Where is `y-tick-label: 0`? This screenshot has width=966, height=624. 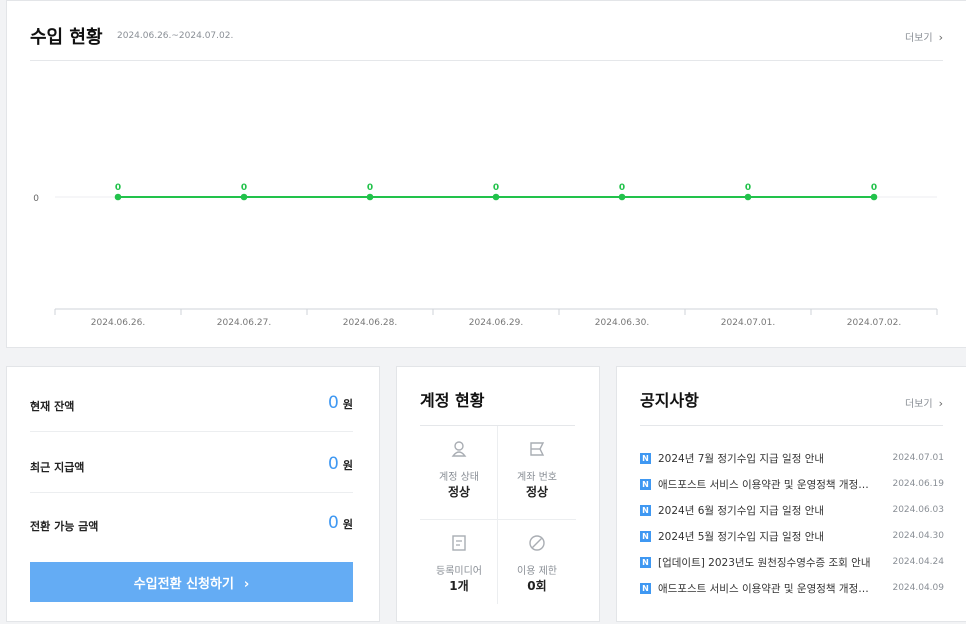
y-tick-label: 0 is located at coordinates (36, 199).